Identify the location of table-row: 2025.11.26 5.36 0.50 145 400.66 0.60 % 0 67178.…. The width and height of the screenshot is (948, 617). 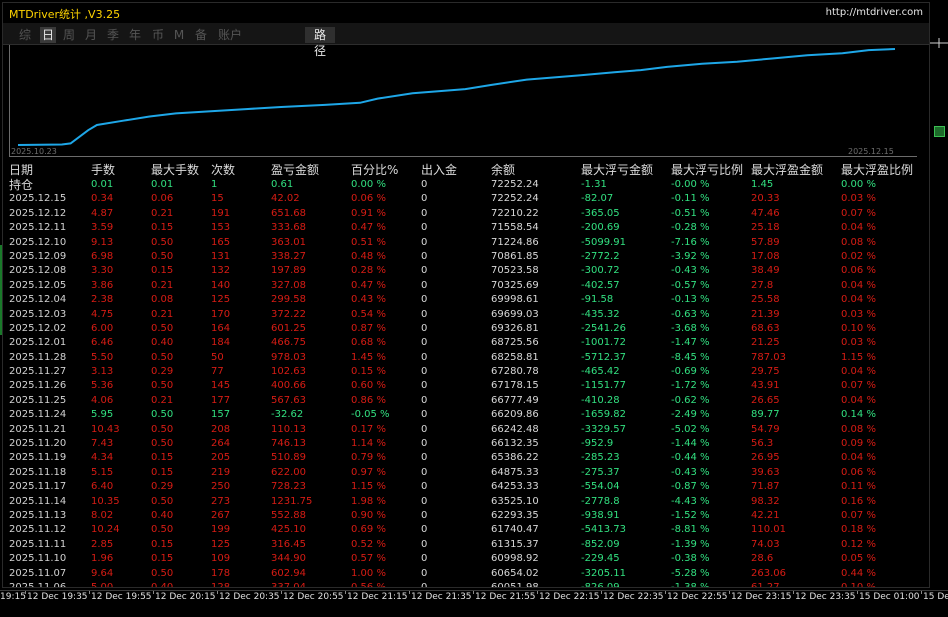
(469, 386).